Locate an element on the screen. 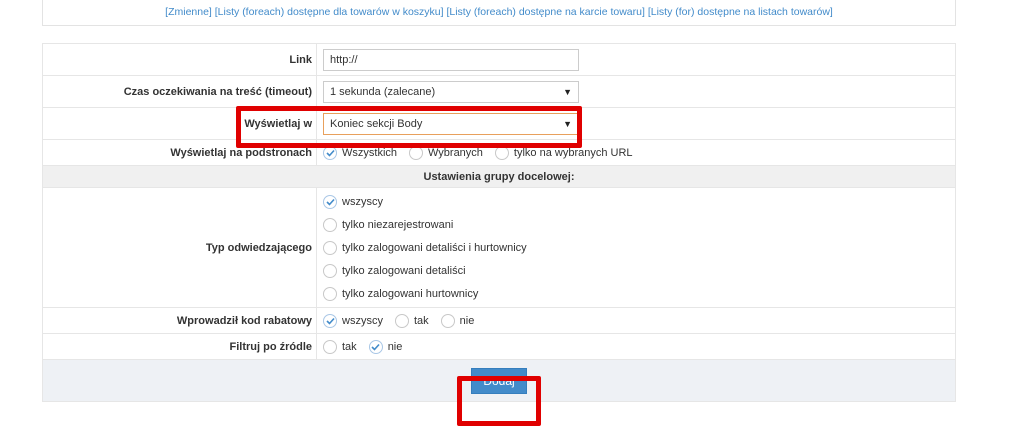  visitor-option-all: wszyscy is located at coordinates (639, 201).